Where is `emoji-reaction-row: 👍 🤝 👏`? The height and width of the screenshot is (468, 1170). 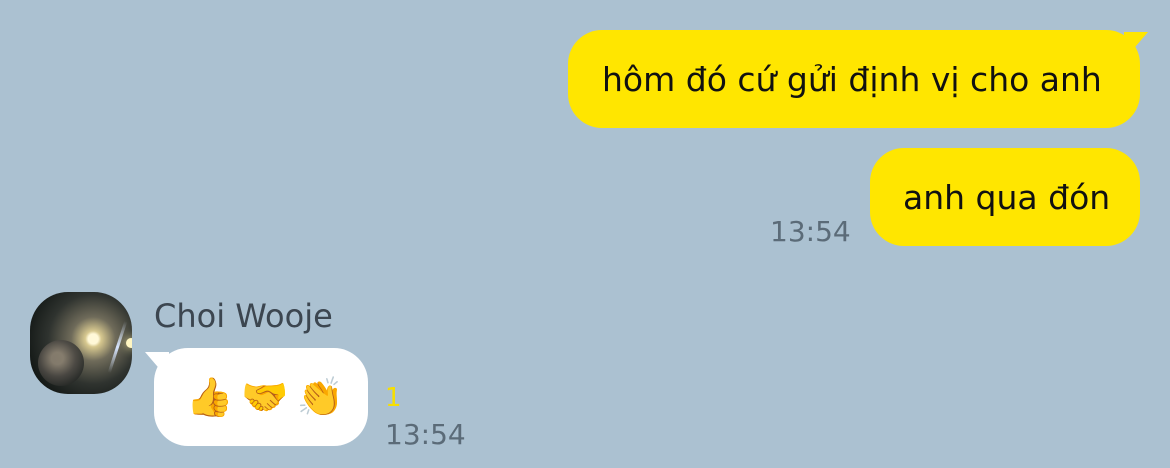
emoji-reaction-row: 👍 🤝 👏 is located at coordinates (265, 397).